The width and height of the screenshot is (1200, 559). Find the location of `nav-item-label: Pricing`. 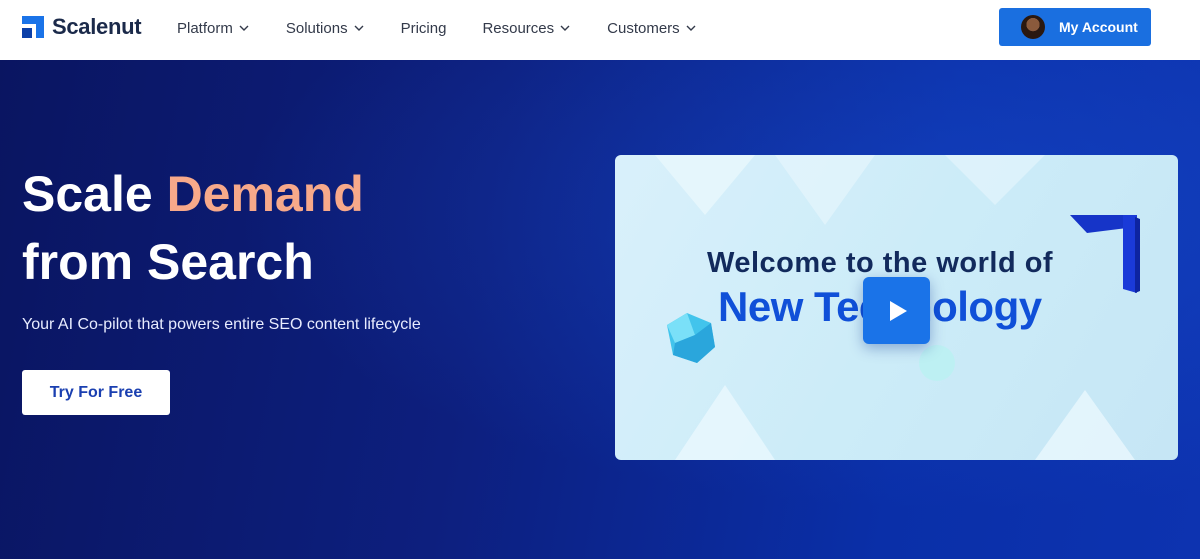

nav-item-label: Pricing is located at coordinates (423, 28).